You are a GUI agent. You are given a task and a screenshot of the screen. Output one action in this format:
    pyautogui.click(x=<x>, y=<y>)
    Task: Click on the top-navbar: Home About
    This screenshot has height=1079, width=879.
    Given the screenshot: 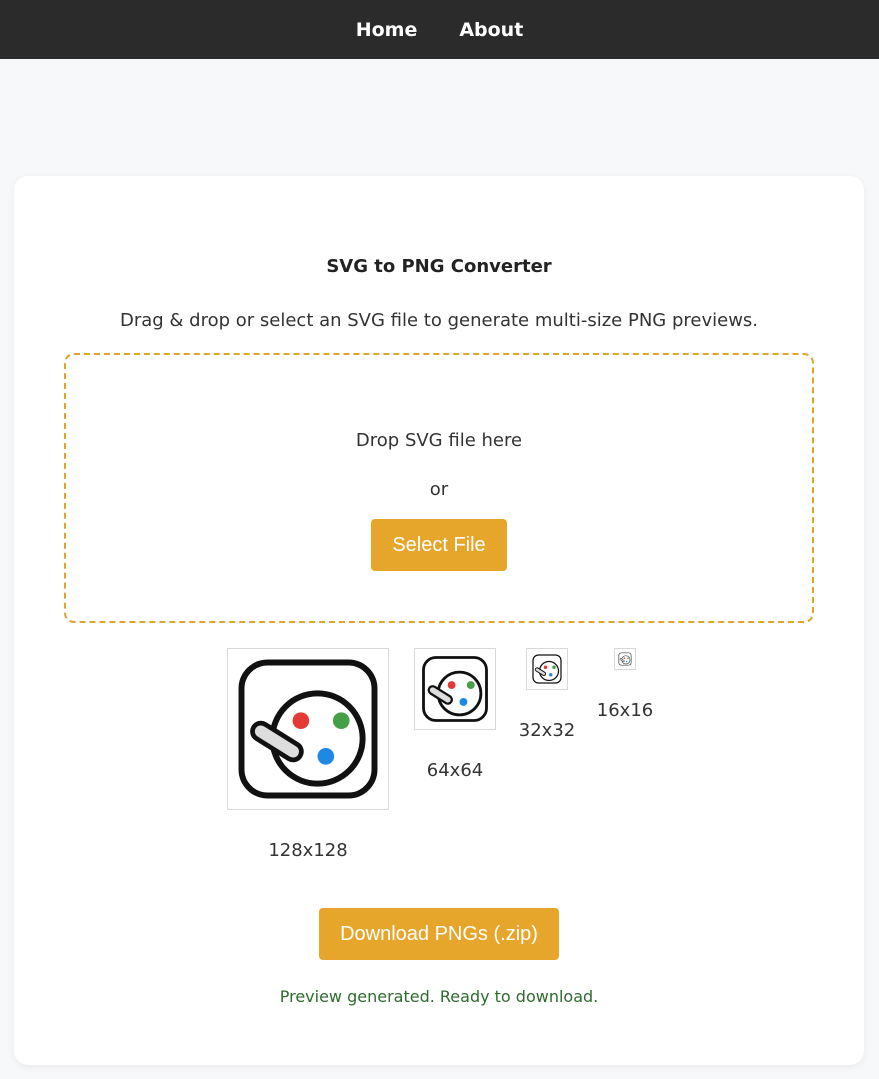 What is the action you would take?
    pyautogui.click(x=439, y=29)
    